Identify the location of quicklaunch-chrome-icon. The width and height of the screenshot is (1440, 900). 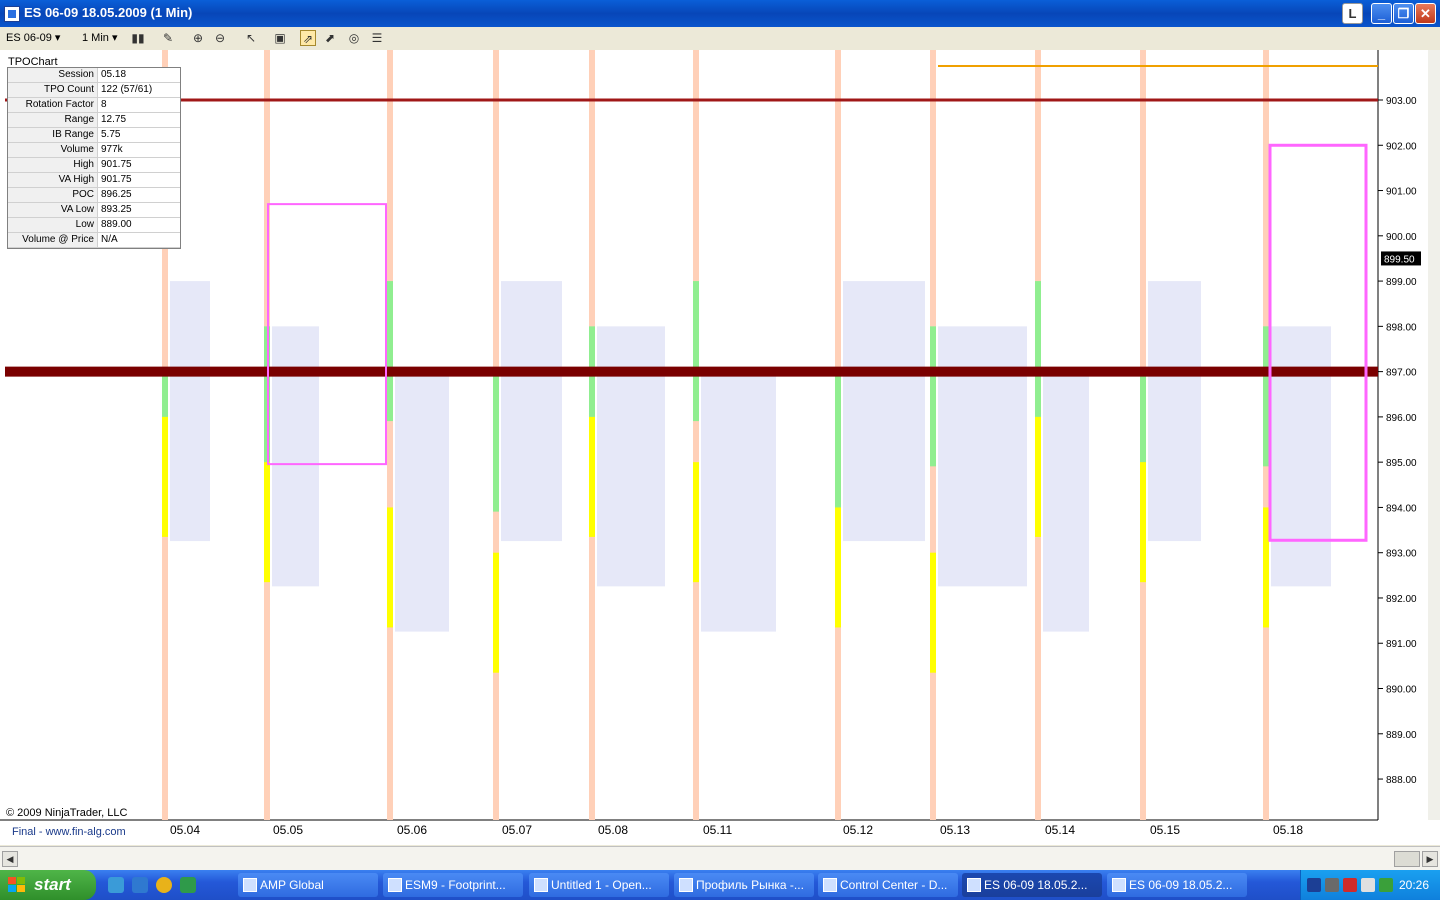
(164, 885).